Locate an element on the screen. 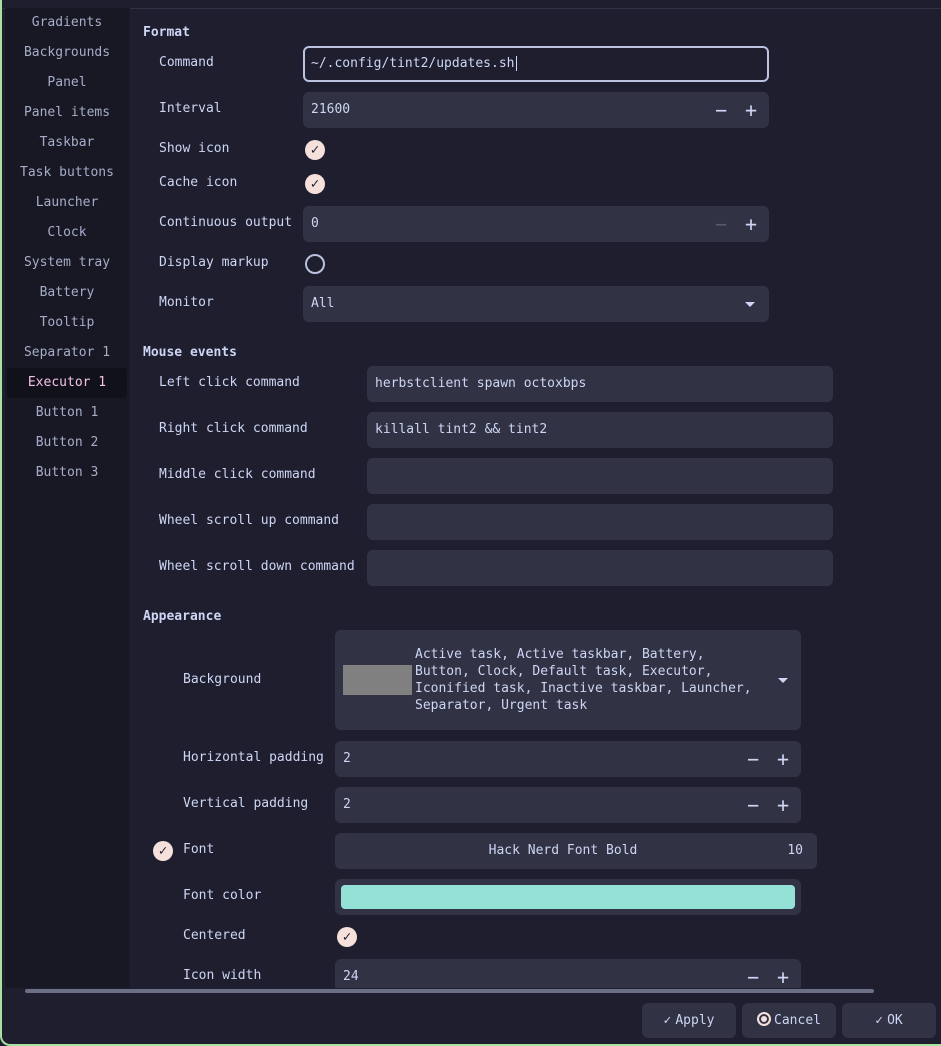  monitor-label: Monitor is located at coordinates (186, 302).